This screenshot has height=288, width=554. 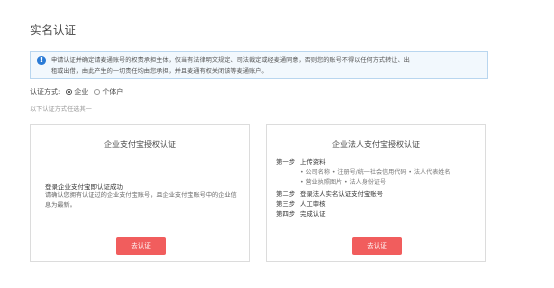 I want to click on step-text: 完成认证, so click(x=313, y=214).